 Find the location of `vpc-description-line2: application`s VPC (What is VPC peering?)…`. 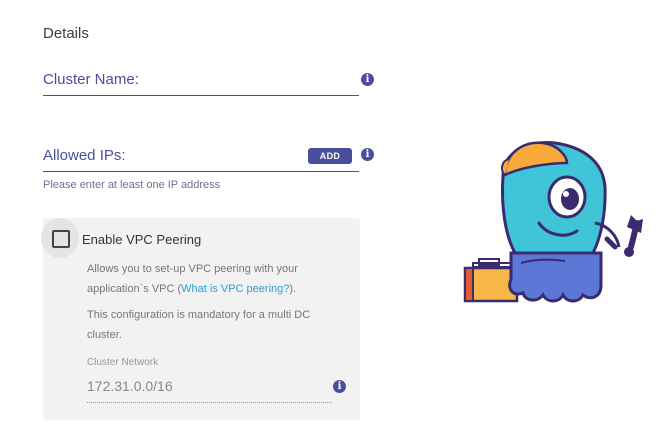

vpc-description-line2: application`s VPC (What is VPC peering?)… is located at coordinates (222, 289).